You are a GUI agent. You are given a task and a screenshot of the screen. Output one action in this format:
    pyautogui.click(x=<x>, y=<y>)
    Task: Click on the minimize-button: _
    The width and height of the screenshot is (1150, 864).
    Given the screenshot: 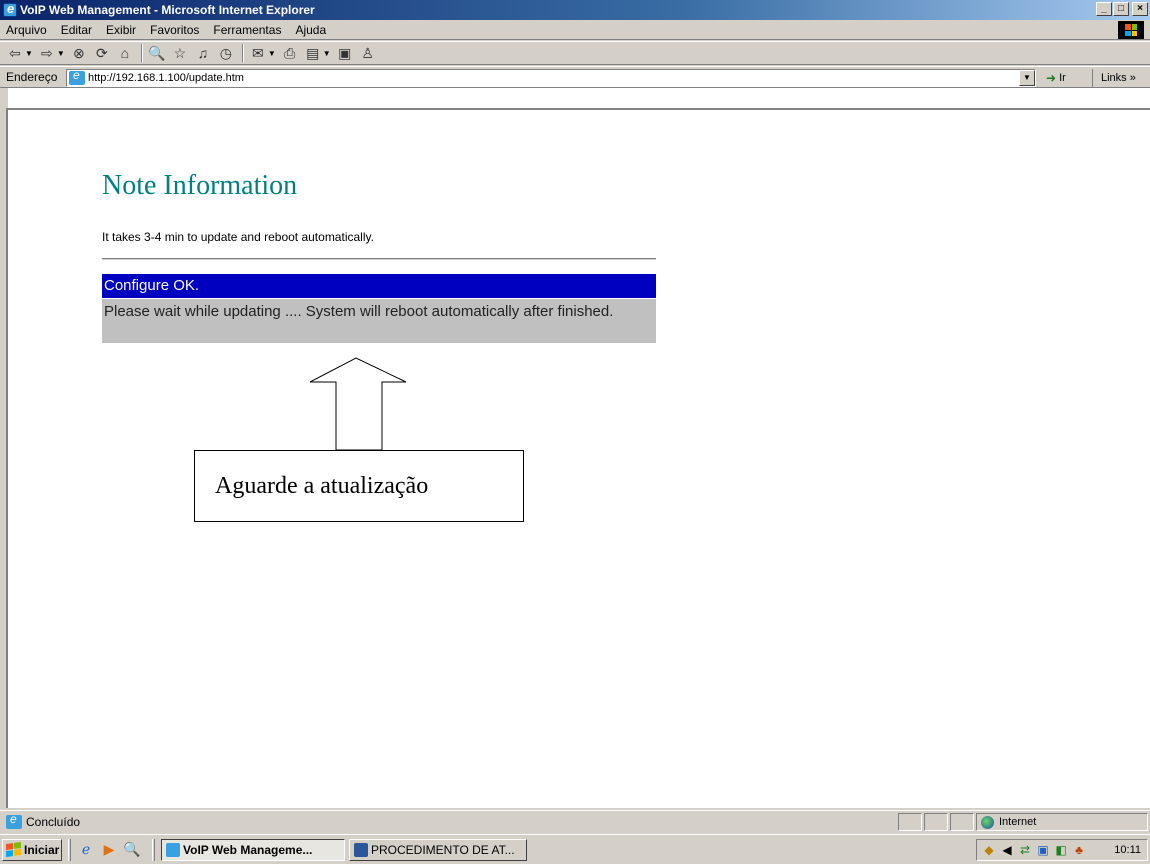 What is the action you would take?
    pyautogui.click(x=1104, y=9)
    